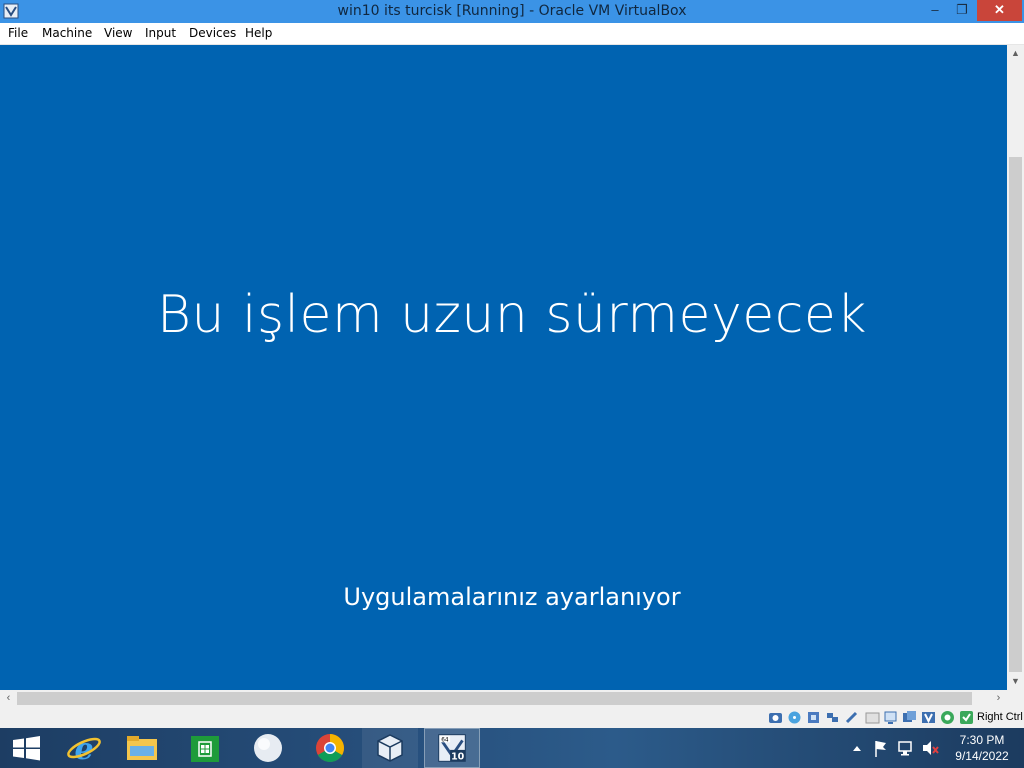 This screenshot has width=1024, height=768. Describe the element at coordinates (1015, 681) in the screenshot. I see `scroll-down-arrow-icon: ▼` at that location.